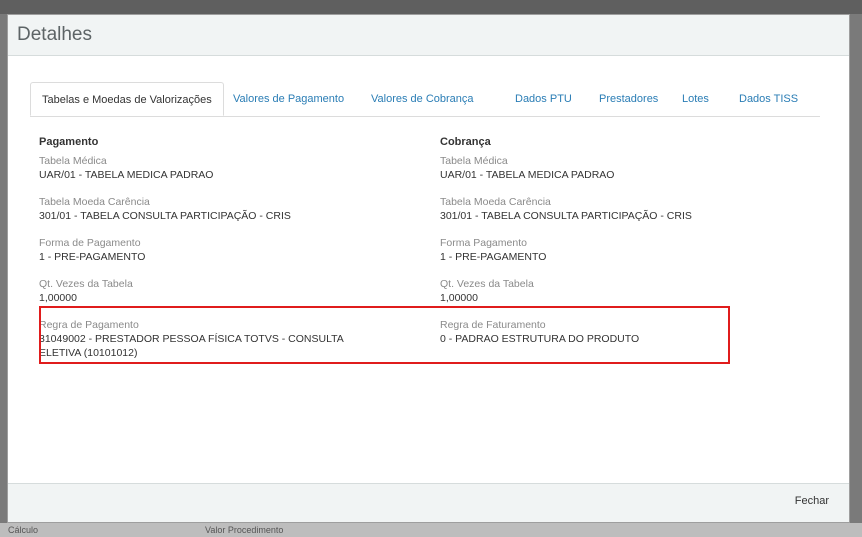  I want to click on backdrop-top-bar, so click(431, 7).